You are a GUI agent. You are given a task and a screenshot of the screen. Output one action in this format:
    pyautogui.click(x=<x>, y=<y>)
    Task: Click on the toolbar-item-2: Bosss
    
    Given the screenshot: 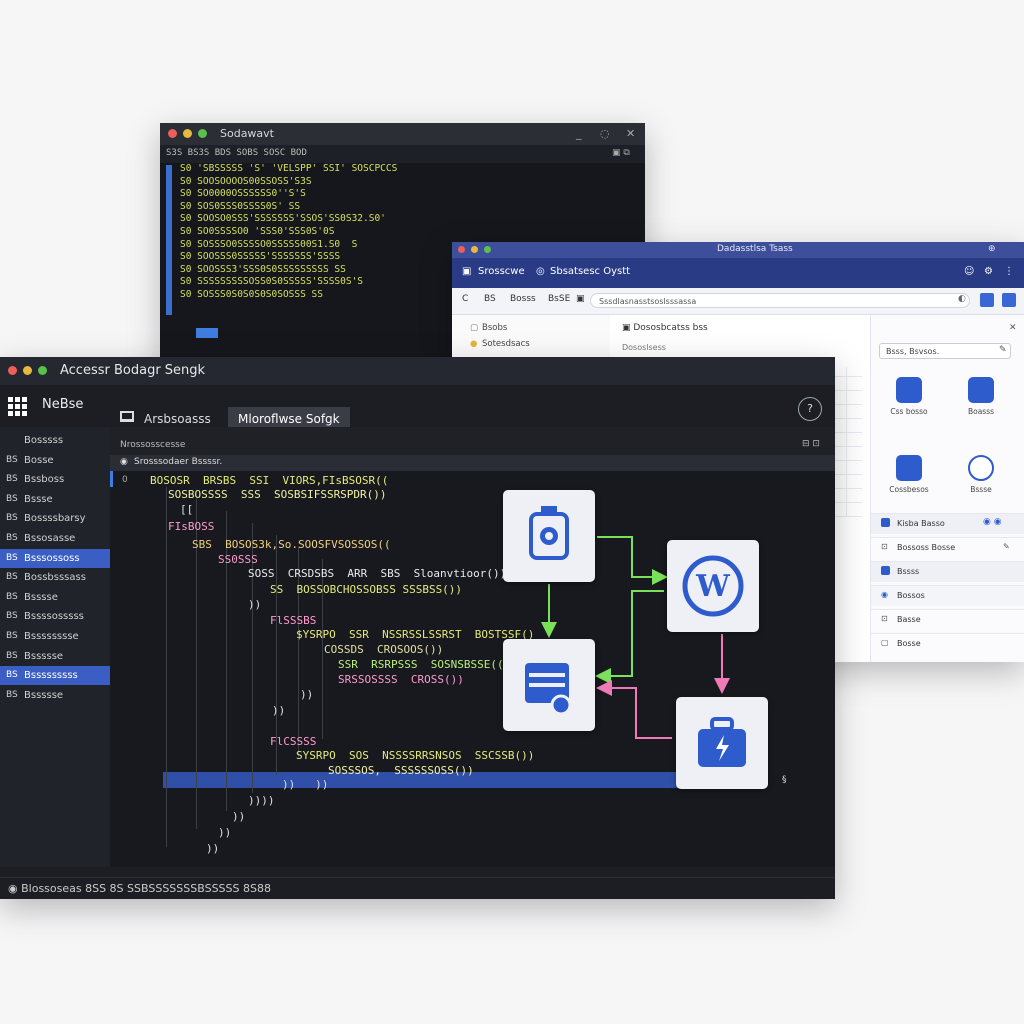 What is the action you would take?
    pyautogui.click(x=523, y=299)
    